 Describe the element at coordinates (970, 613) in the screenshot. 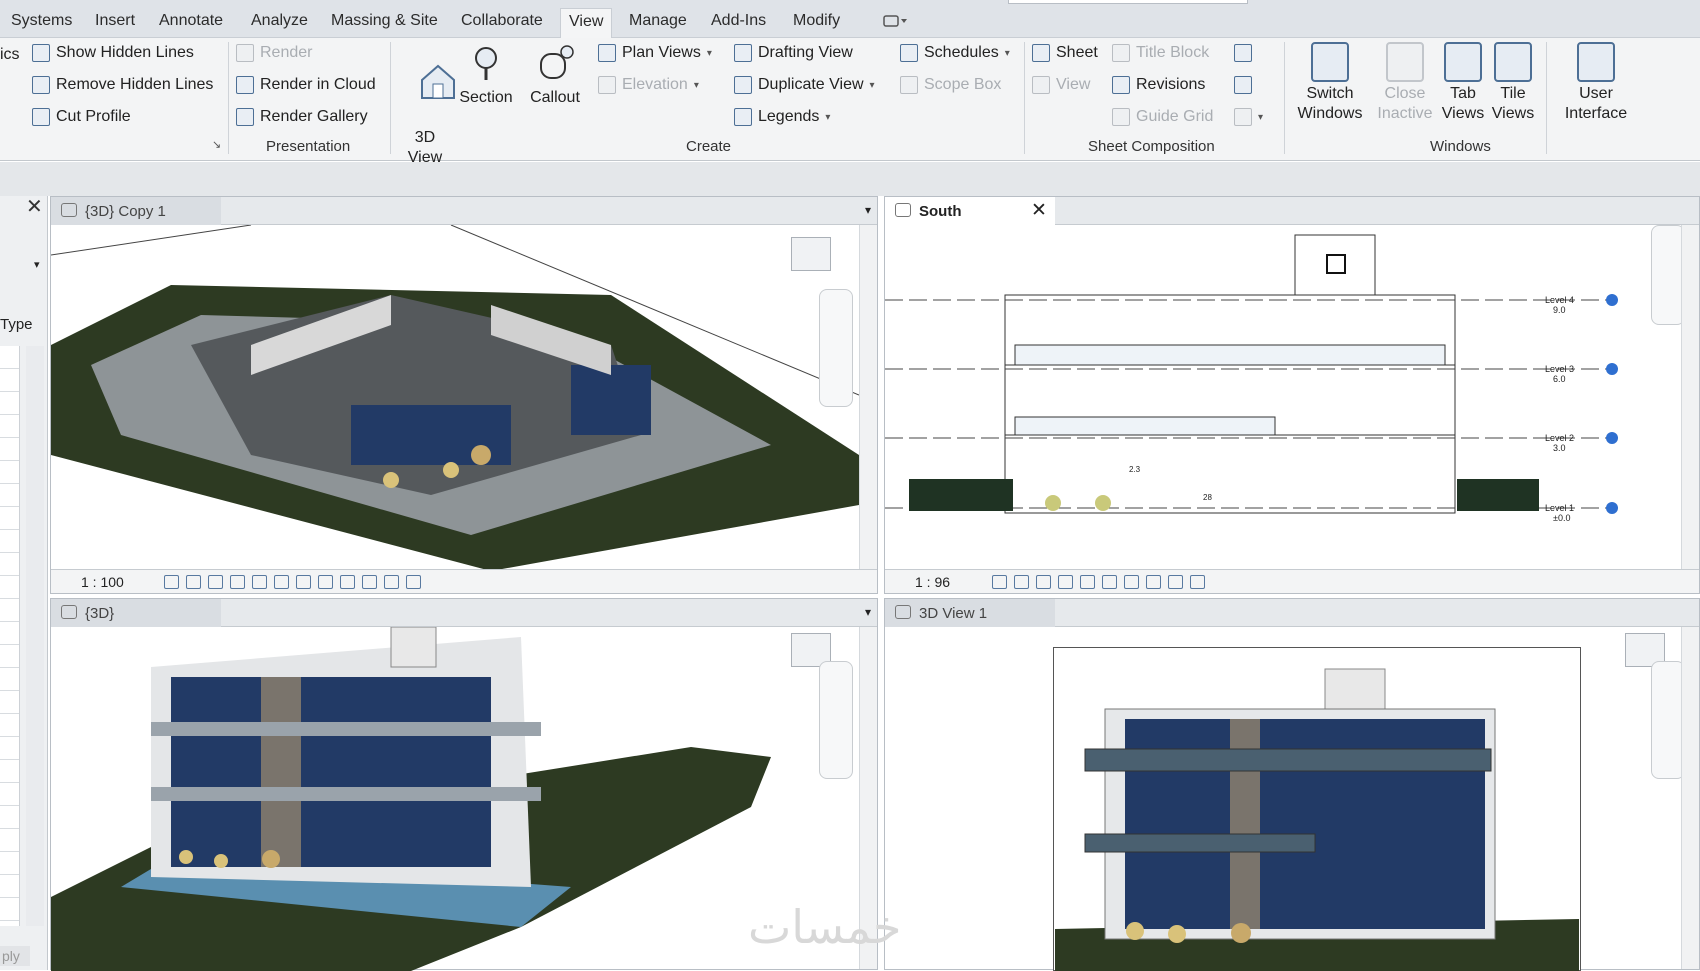

I see `viewport-tab: 3D View 1` at that location.